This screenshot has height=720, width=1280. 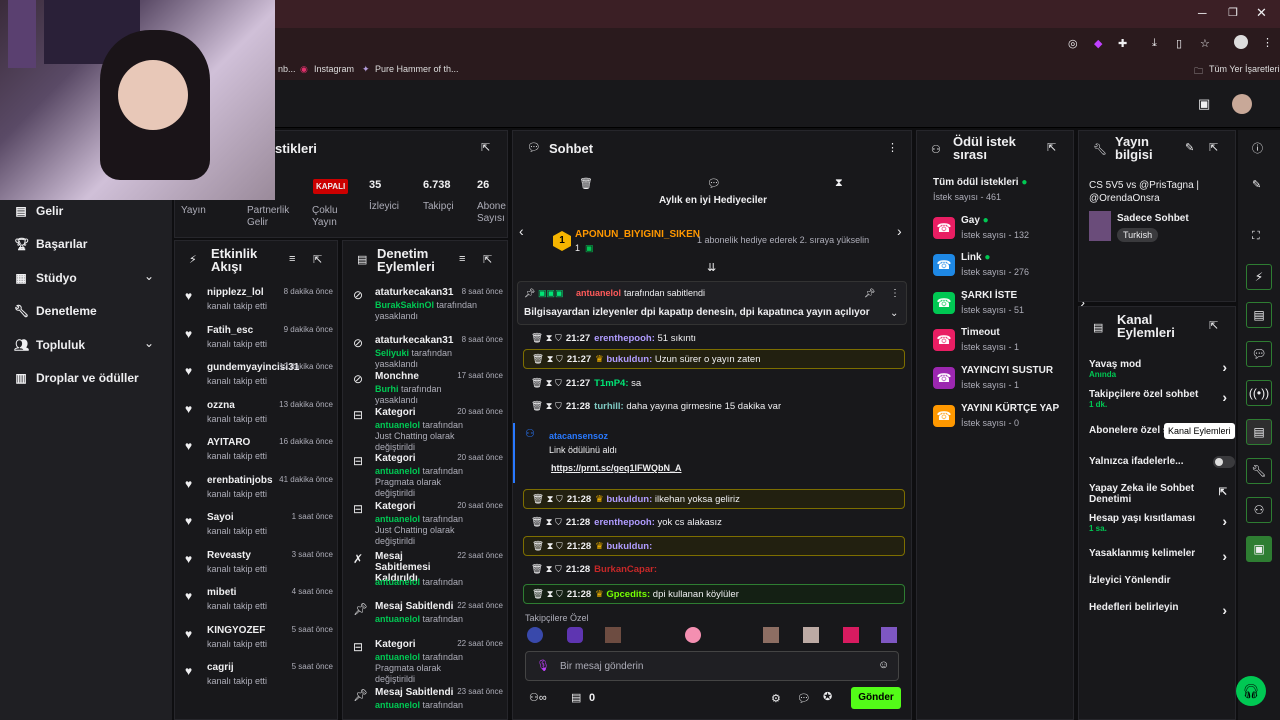 What do you see at coordinates (1161, 523) in the screenshot?
I see `channel-action: Hesap yaşı kısıtlaması 1 sa. ›` at bounding box center [1161, 523].